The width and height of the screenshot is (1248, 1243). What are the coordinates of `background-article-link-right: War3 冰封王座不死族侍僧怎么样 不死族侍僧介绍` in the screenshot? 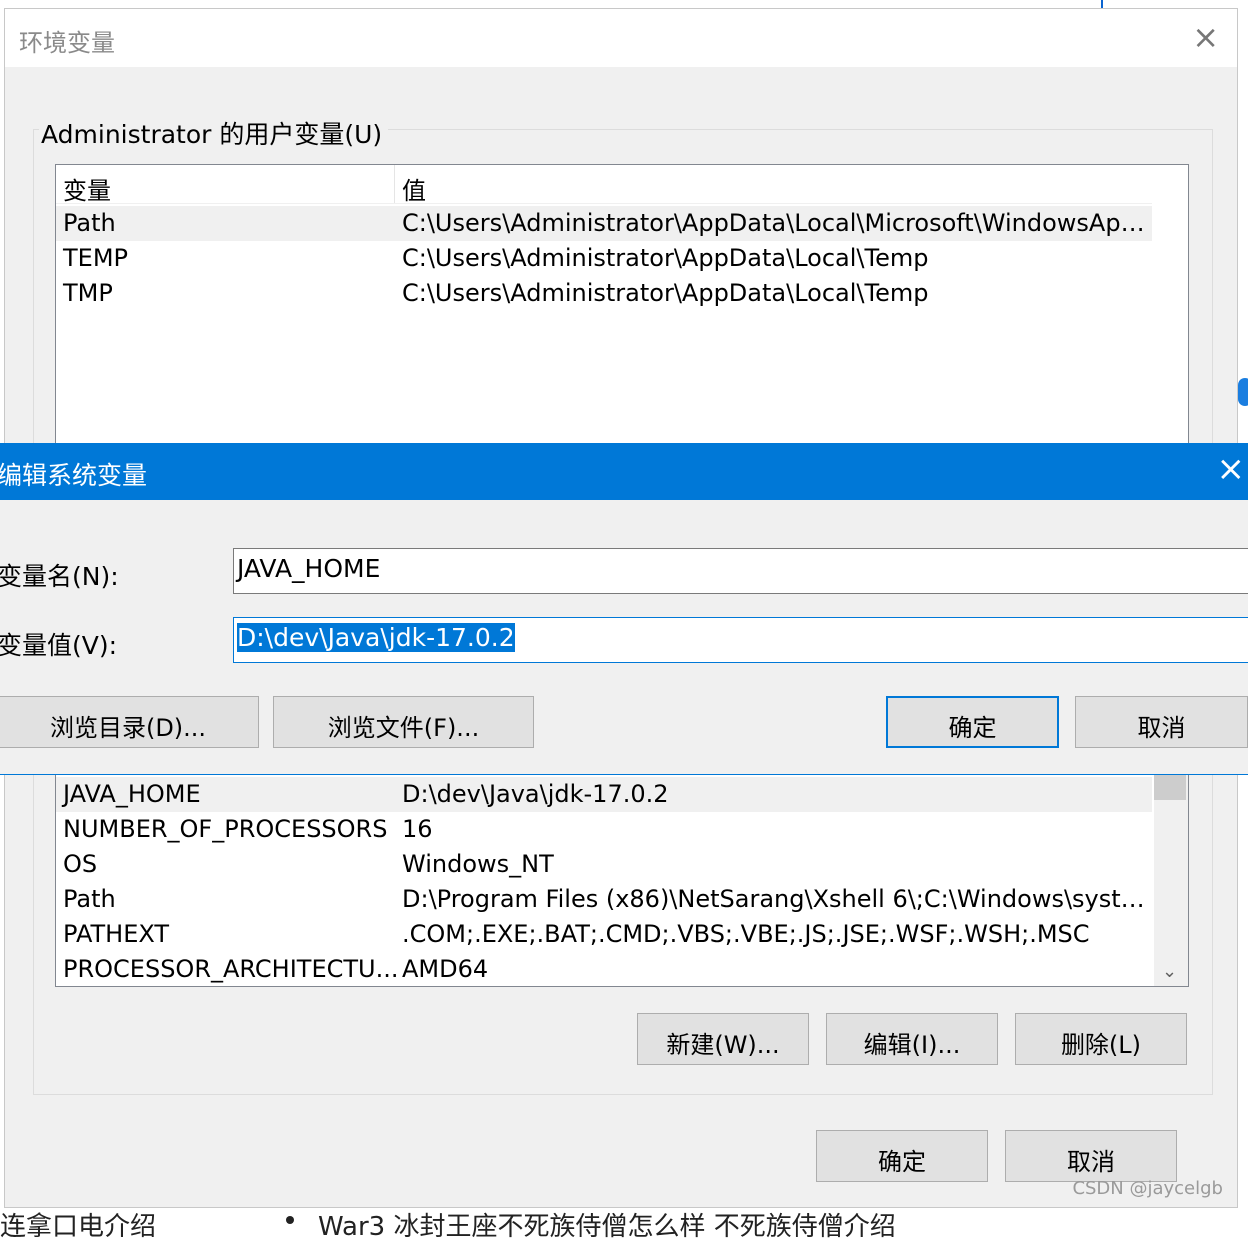 It's located at (607, 1224).